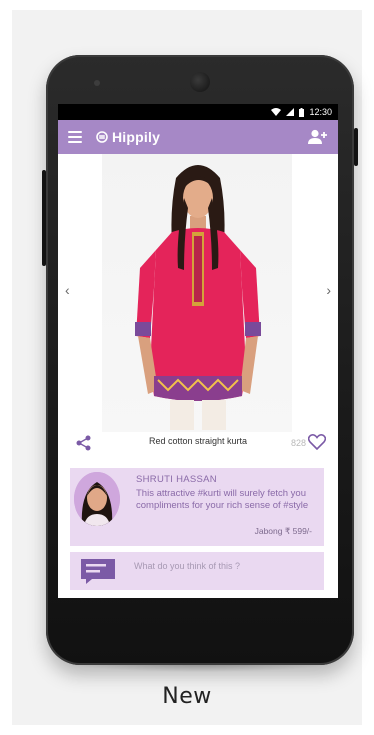 This screenshot has width=374, height=735. I want to click on signal-icon, so click(290, 112).